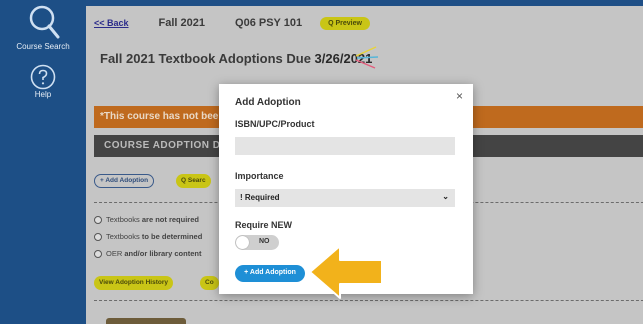 The width and height of the screenshot is (643, 324). I want to click on option-to-be-determined: Textbooks to be determined, so click(148, 236).